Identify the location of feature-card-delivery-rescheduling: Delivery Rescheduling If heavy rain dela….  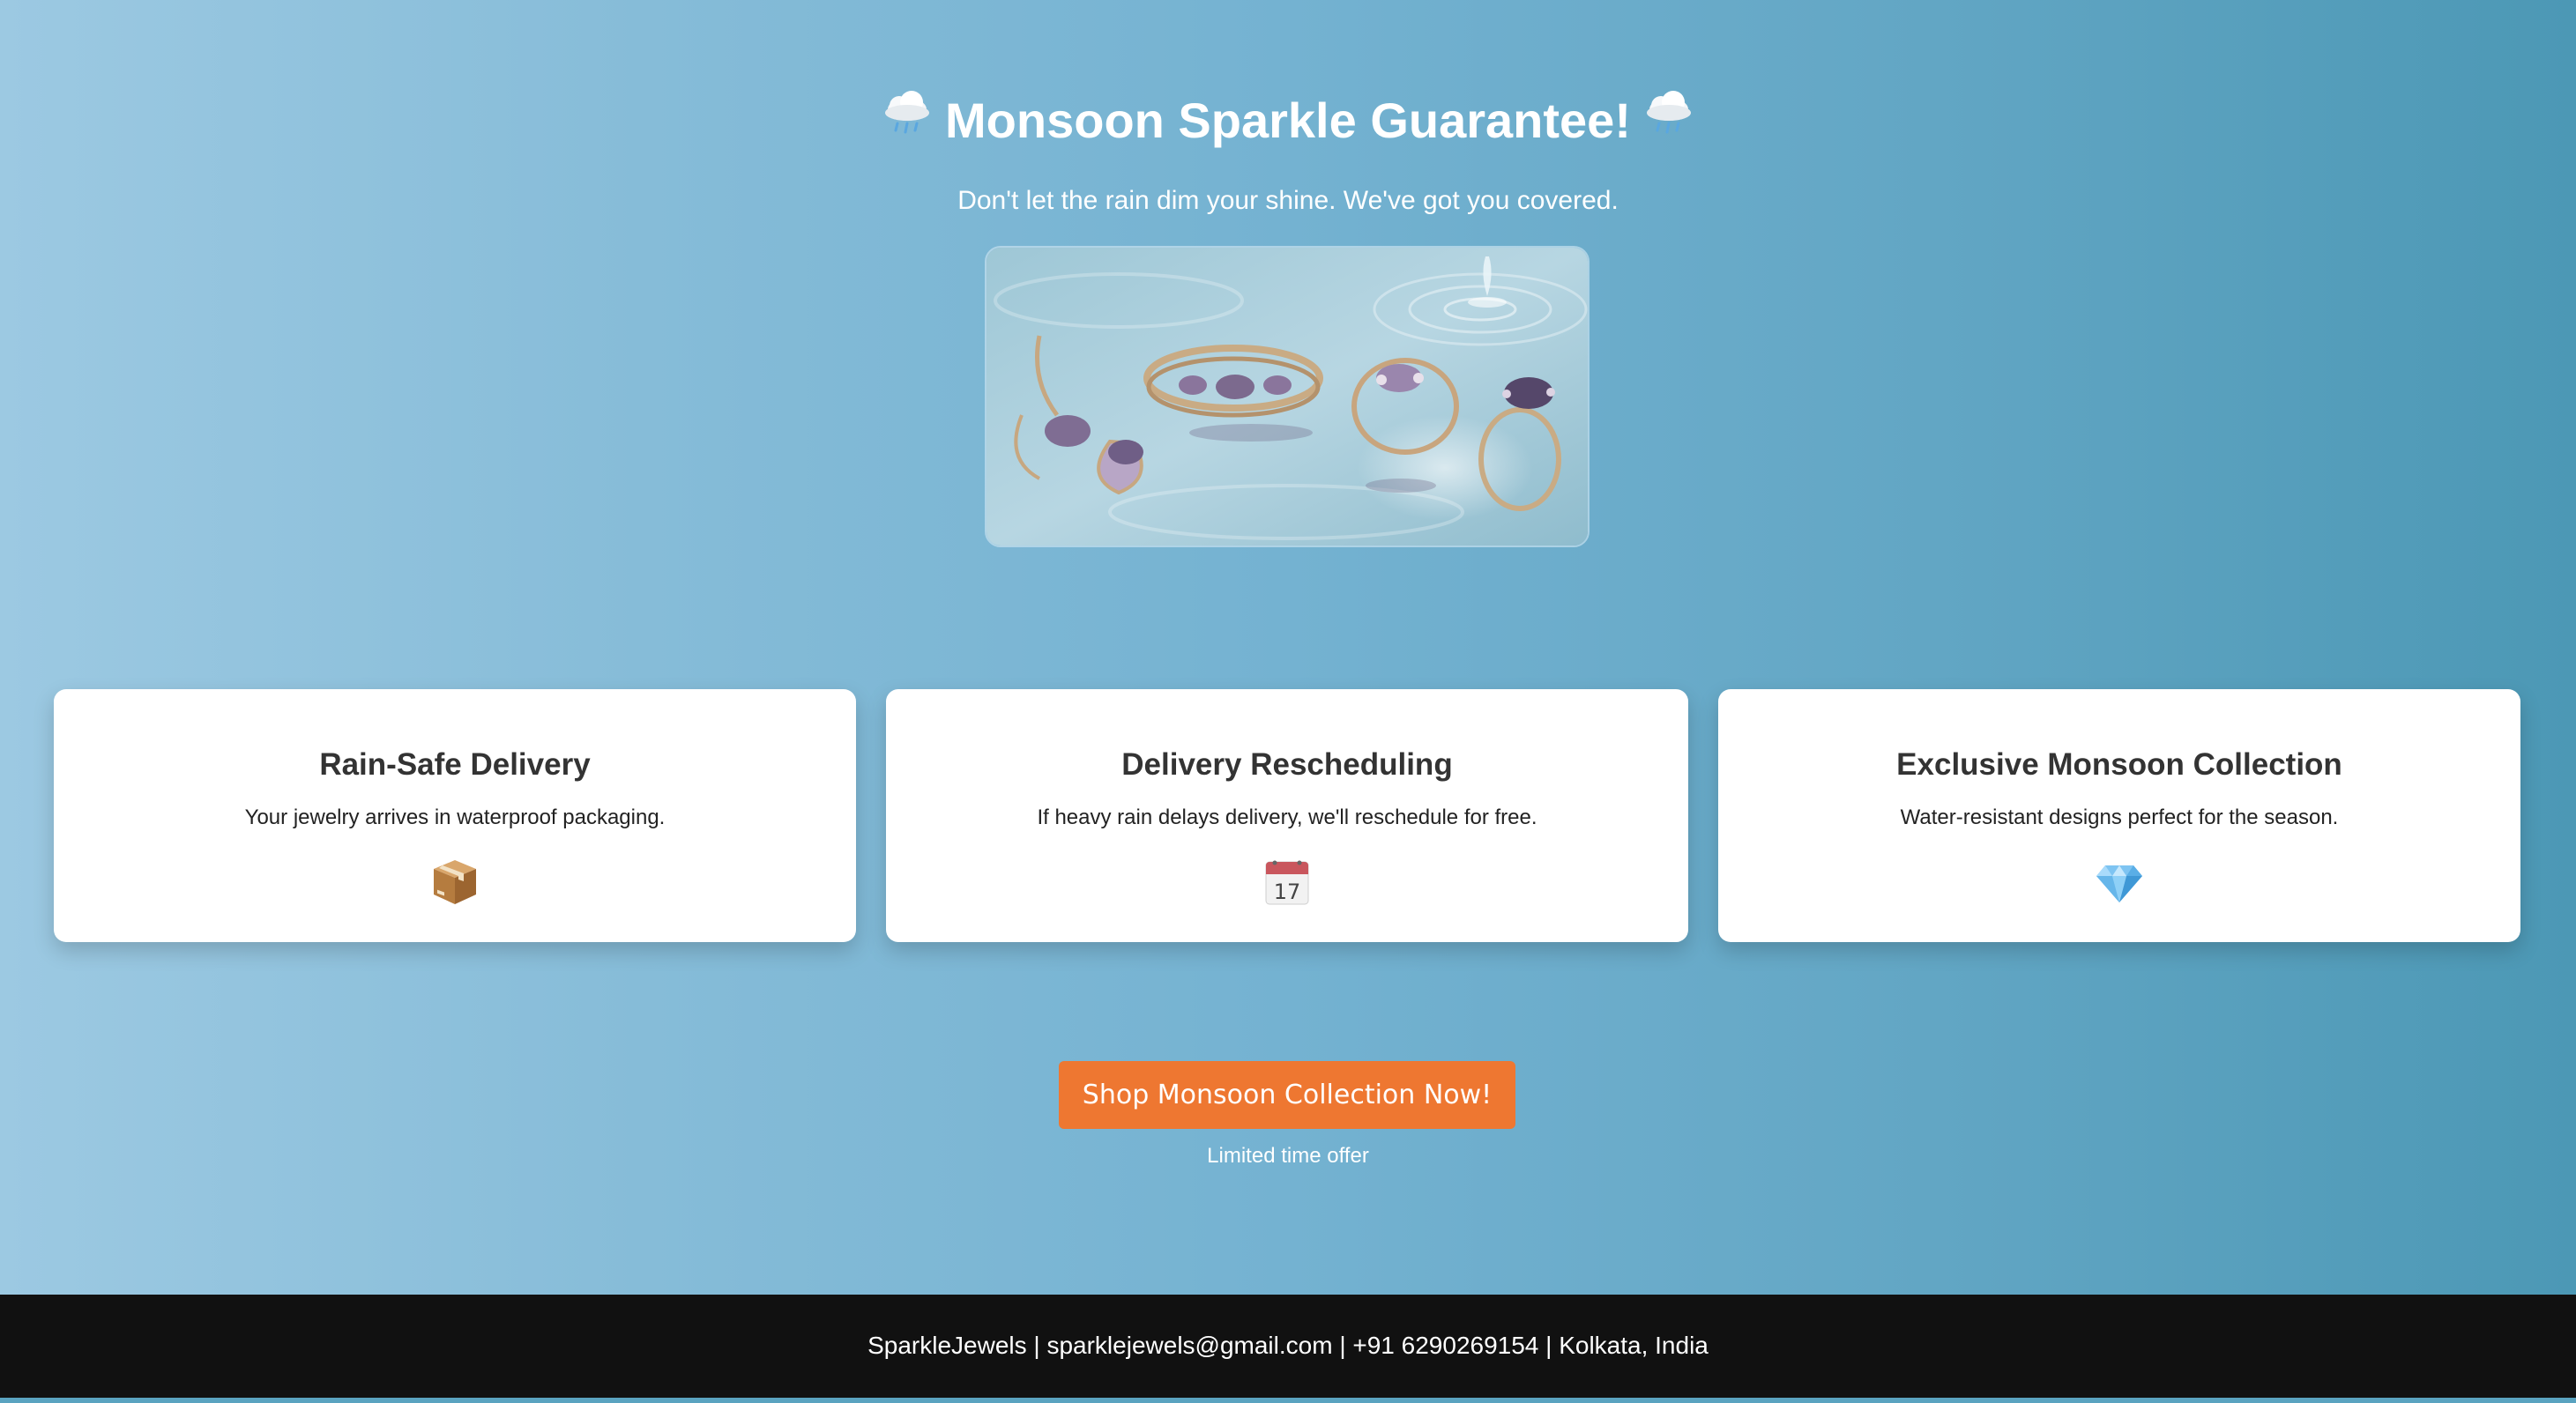
(1287, 815).